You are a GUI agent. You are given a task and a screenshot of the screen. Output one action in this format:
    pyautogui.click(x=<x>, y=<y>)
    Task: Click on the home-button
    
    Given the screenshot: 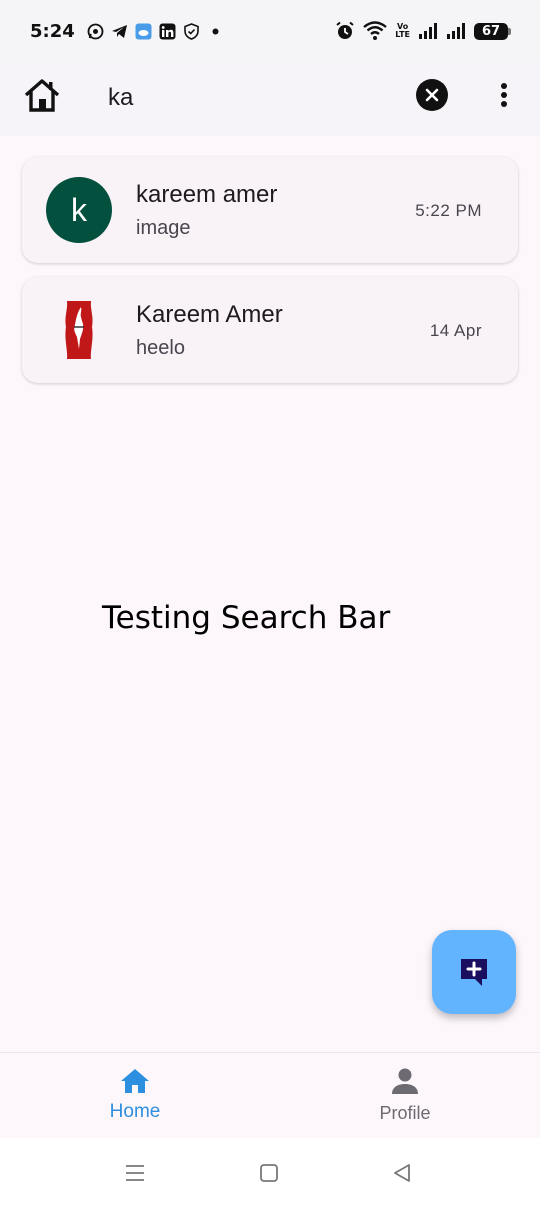 What is the action you would take?
    pyautogui.click(x=42, y=96)
    